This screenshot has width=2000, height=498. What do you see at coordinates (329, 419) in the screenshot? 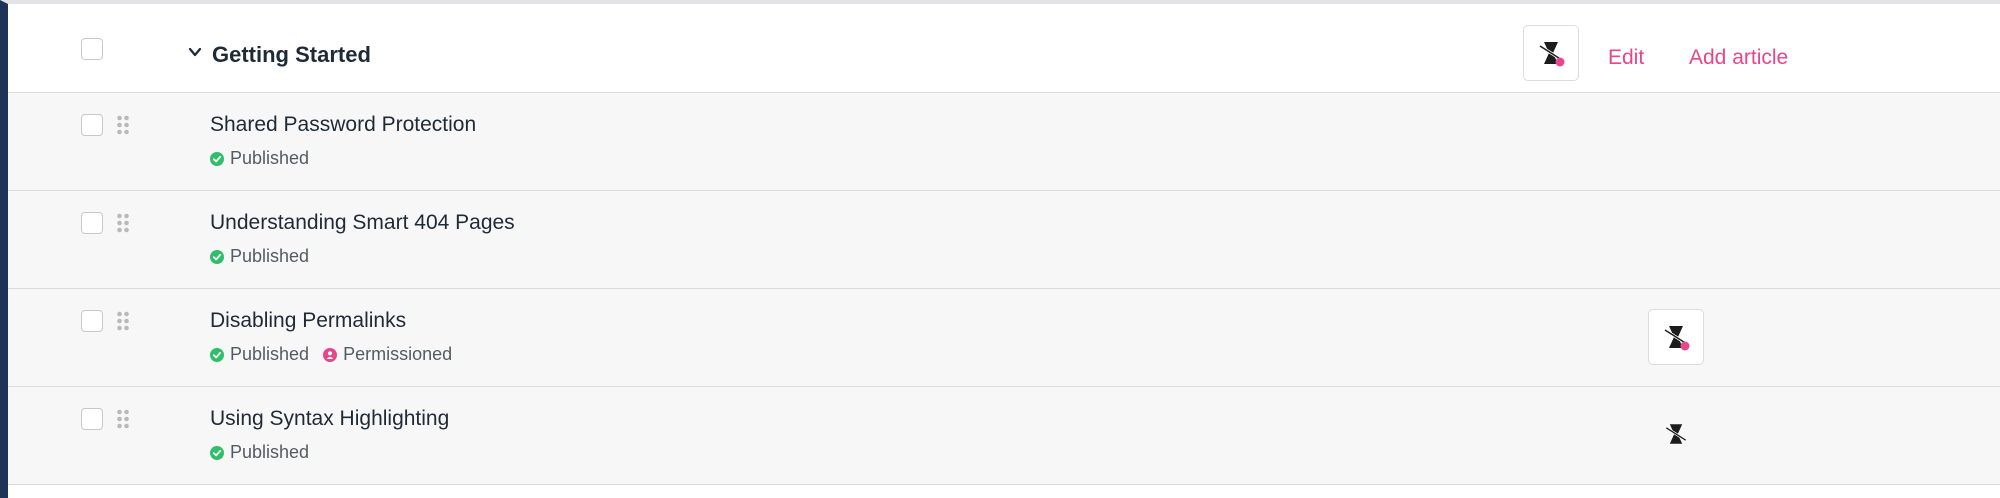
I see `article-title: Using Syntax Highlighting` at bounding box center [329, 419].